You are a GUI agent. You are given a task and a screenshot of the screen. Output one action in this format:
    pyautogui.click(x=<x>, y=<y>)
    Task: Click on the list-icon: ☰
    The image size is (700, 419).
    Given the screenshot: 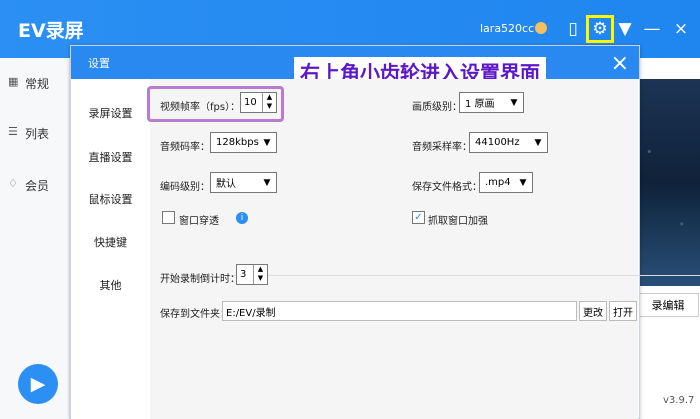 What is the action you would take?
    pyautogui.click(x=13, y=131)
    